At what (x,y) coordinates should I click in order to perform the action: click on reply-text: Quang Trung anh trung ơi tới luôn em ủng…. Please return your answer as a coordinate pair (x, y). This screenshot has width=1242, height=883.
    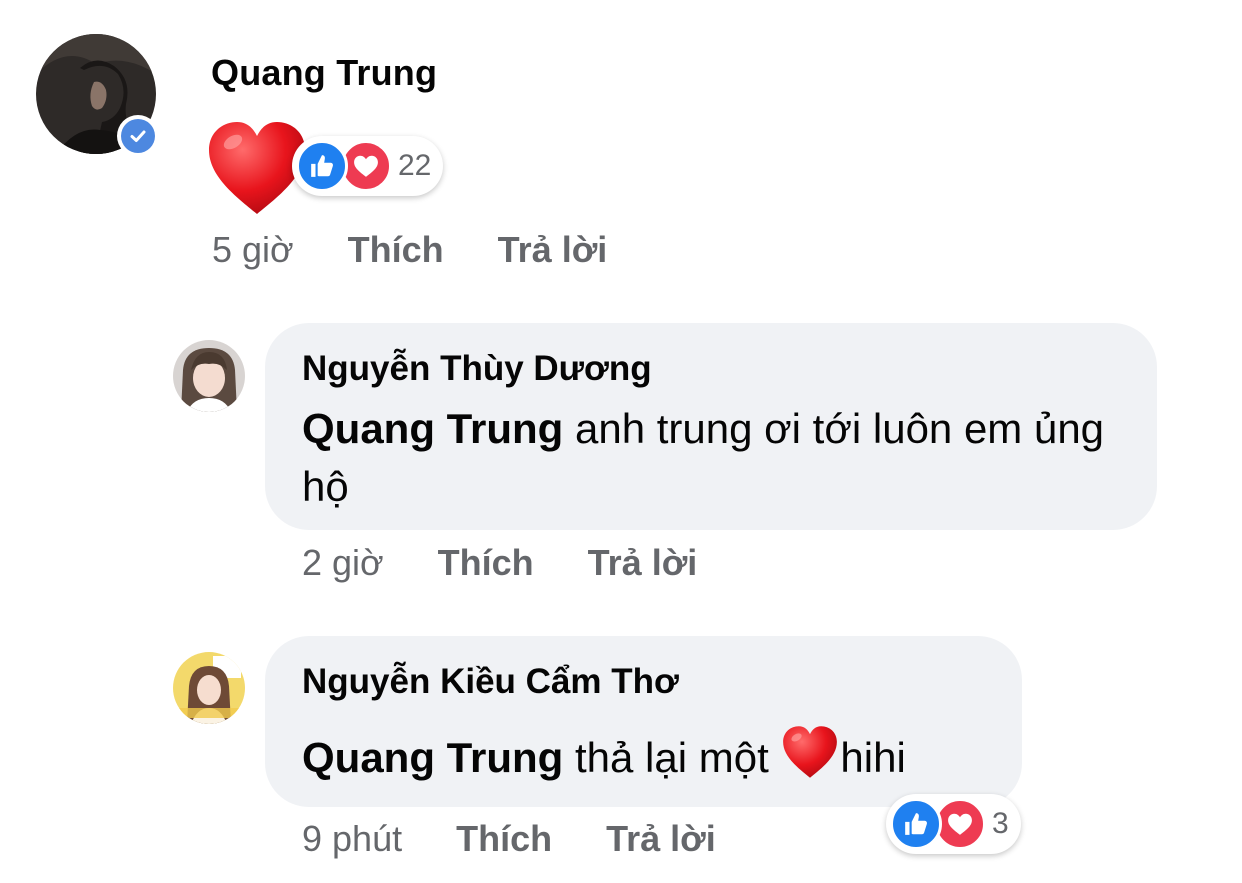
    Looking at the image, I should click on (722, 458).